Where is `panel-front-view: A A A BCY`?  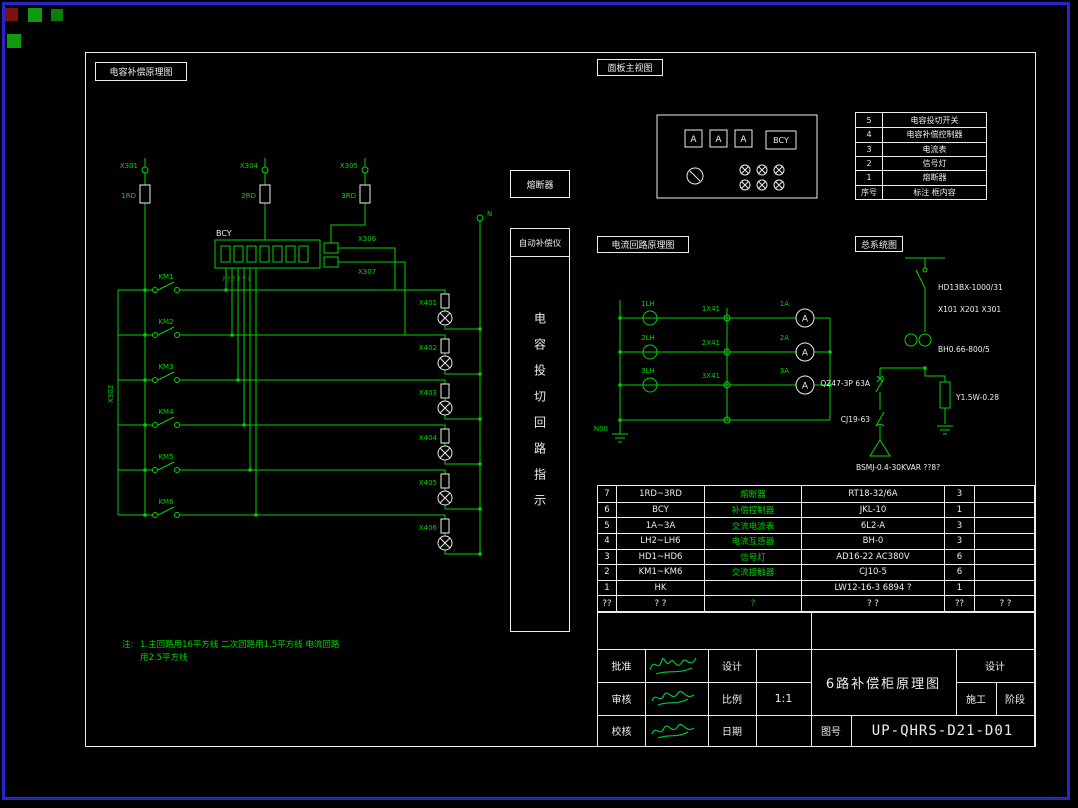 panel-front-view: A A A BCY is located at coordinates (737, 156).